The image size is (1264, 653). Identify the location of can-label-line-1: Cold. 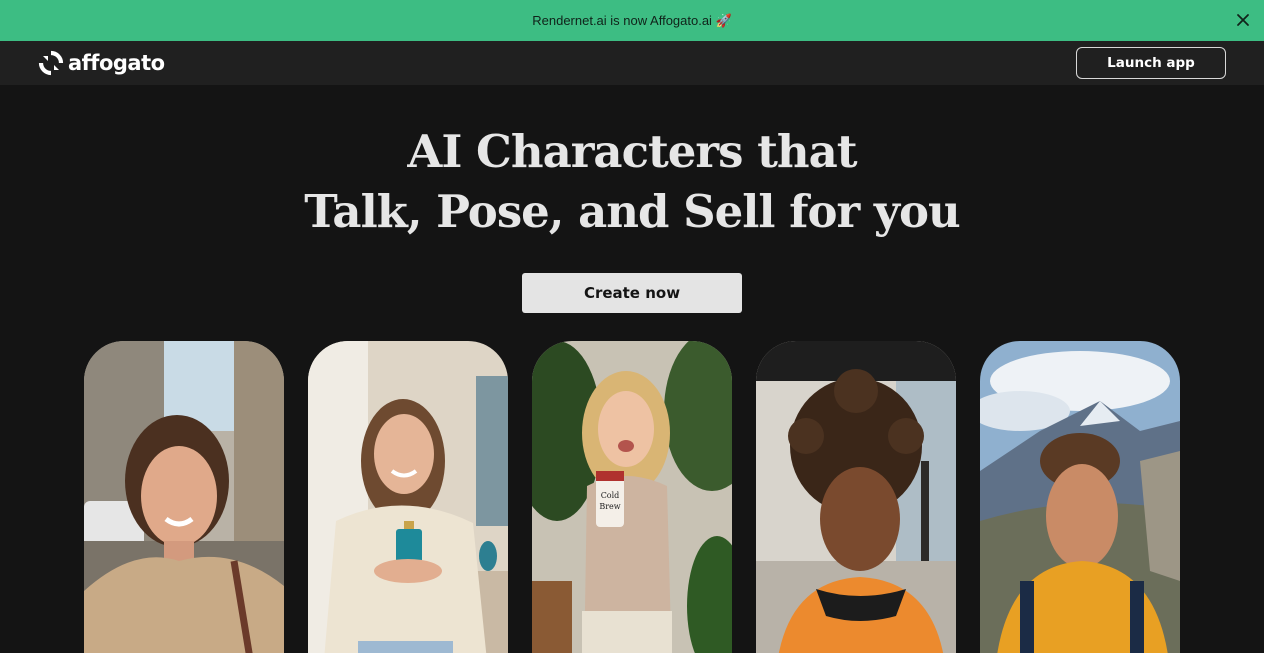
(610, 495).